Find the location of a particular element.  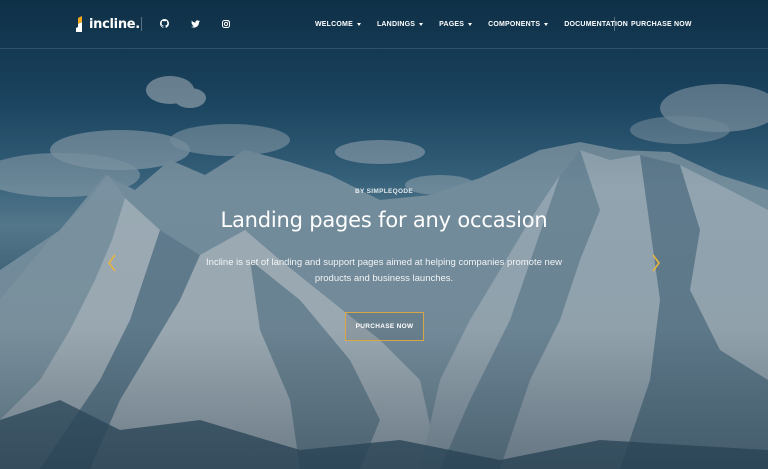

instagram-icon is located at coordinates (226, 24).